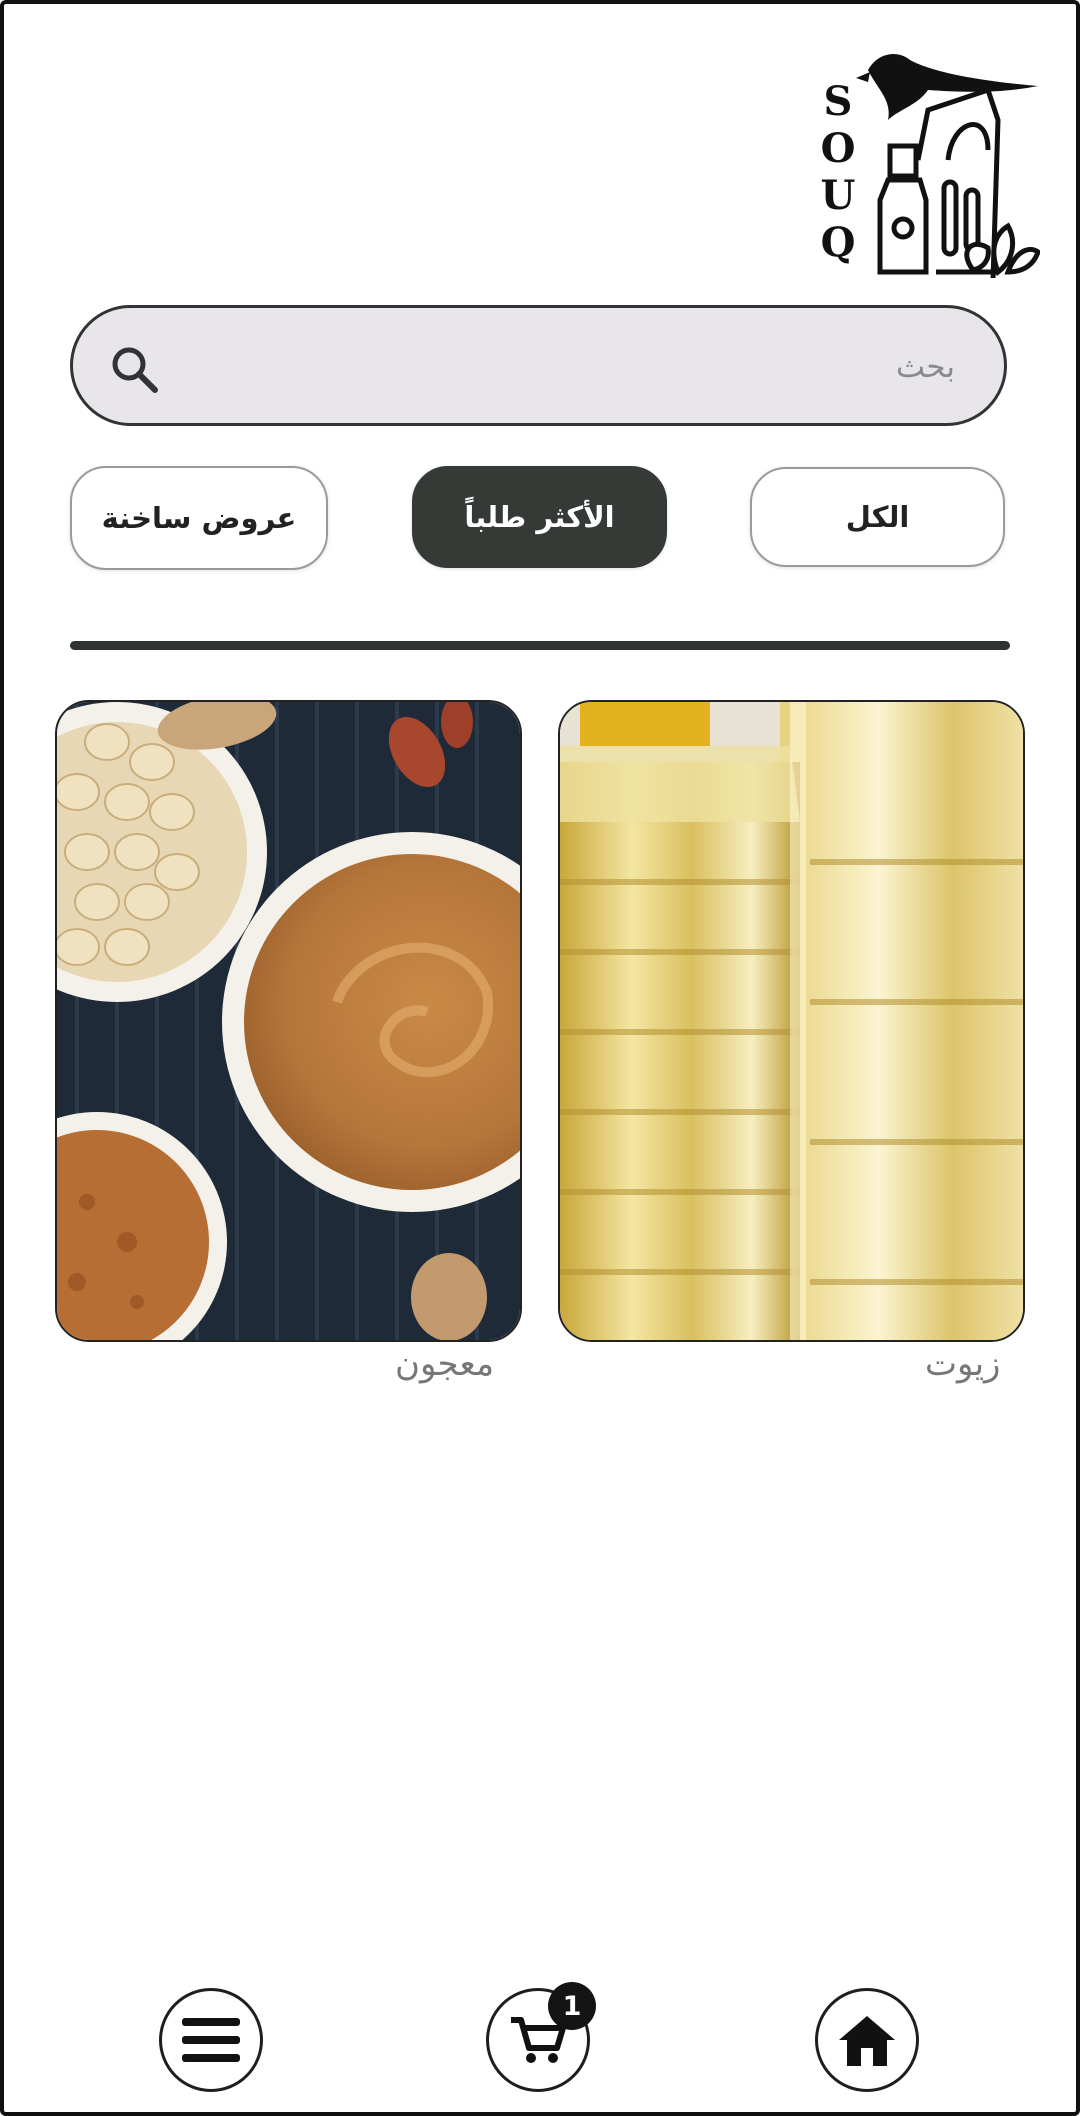 This screenshot has height=2116, width=1080. I want to click on product-card-oils, so click(791, 1021).